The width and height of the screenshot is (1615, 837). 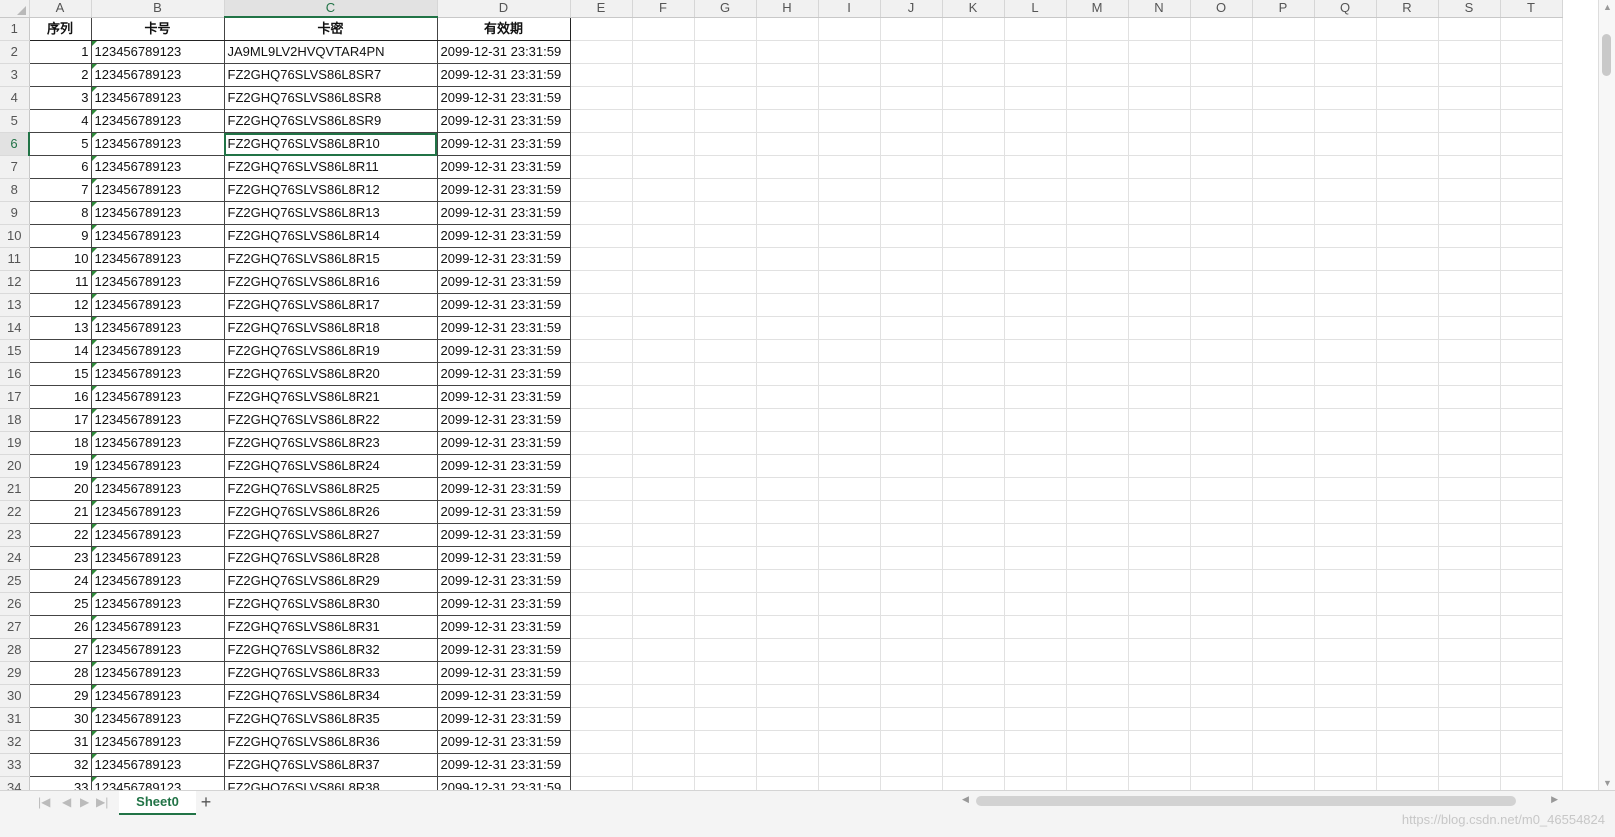 I want to click on row-header: 33, so click(x=15, y=765).